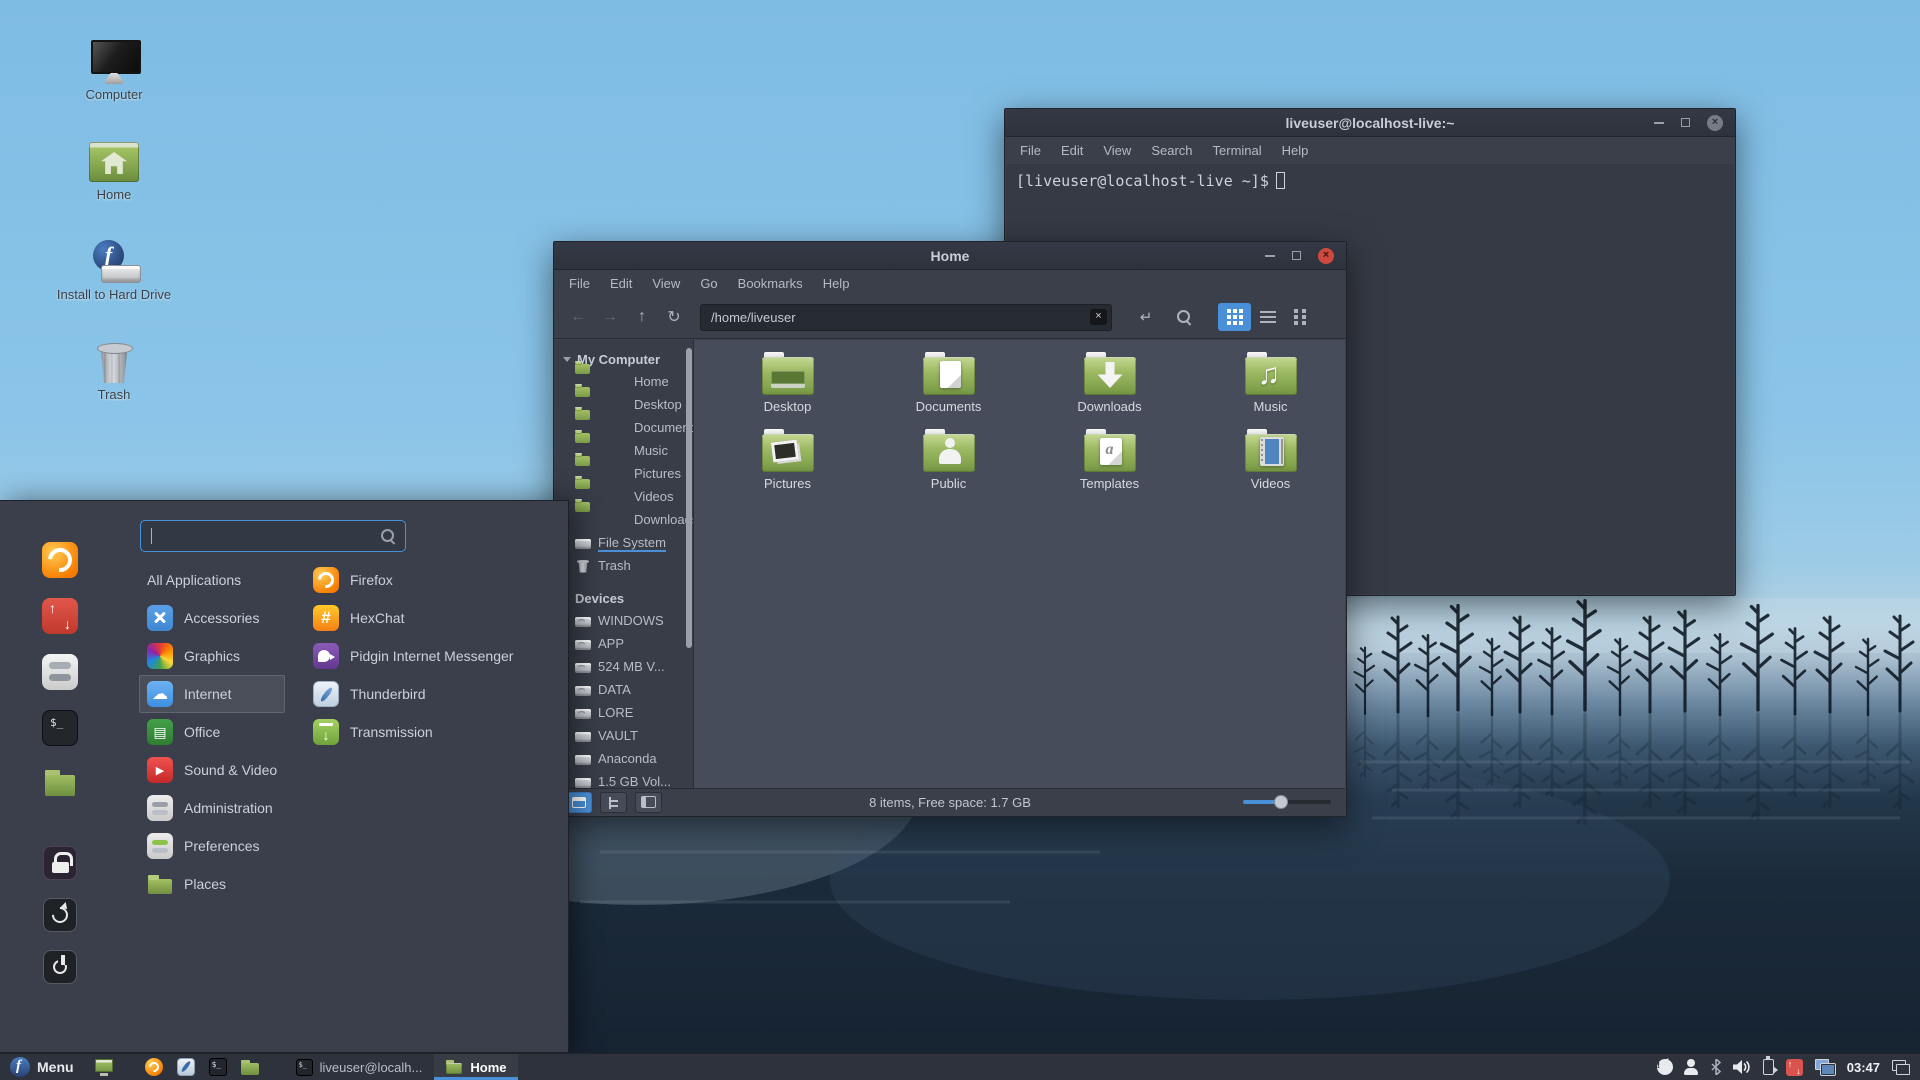 This screenshot has width=1920, height=1080. Describe the element at coordinates (212, 656) in the screenshot. I see `menu-category: Graphics` at that location.